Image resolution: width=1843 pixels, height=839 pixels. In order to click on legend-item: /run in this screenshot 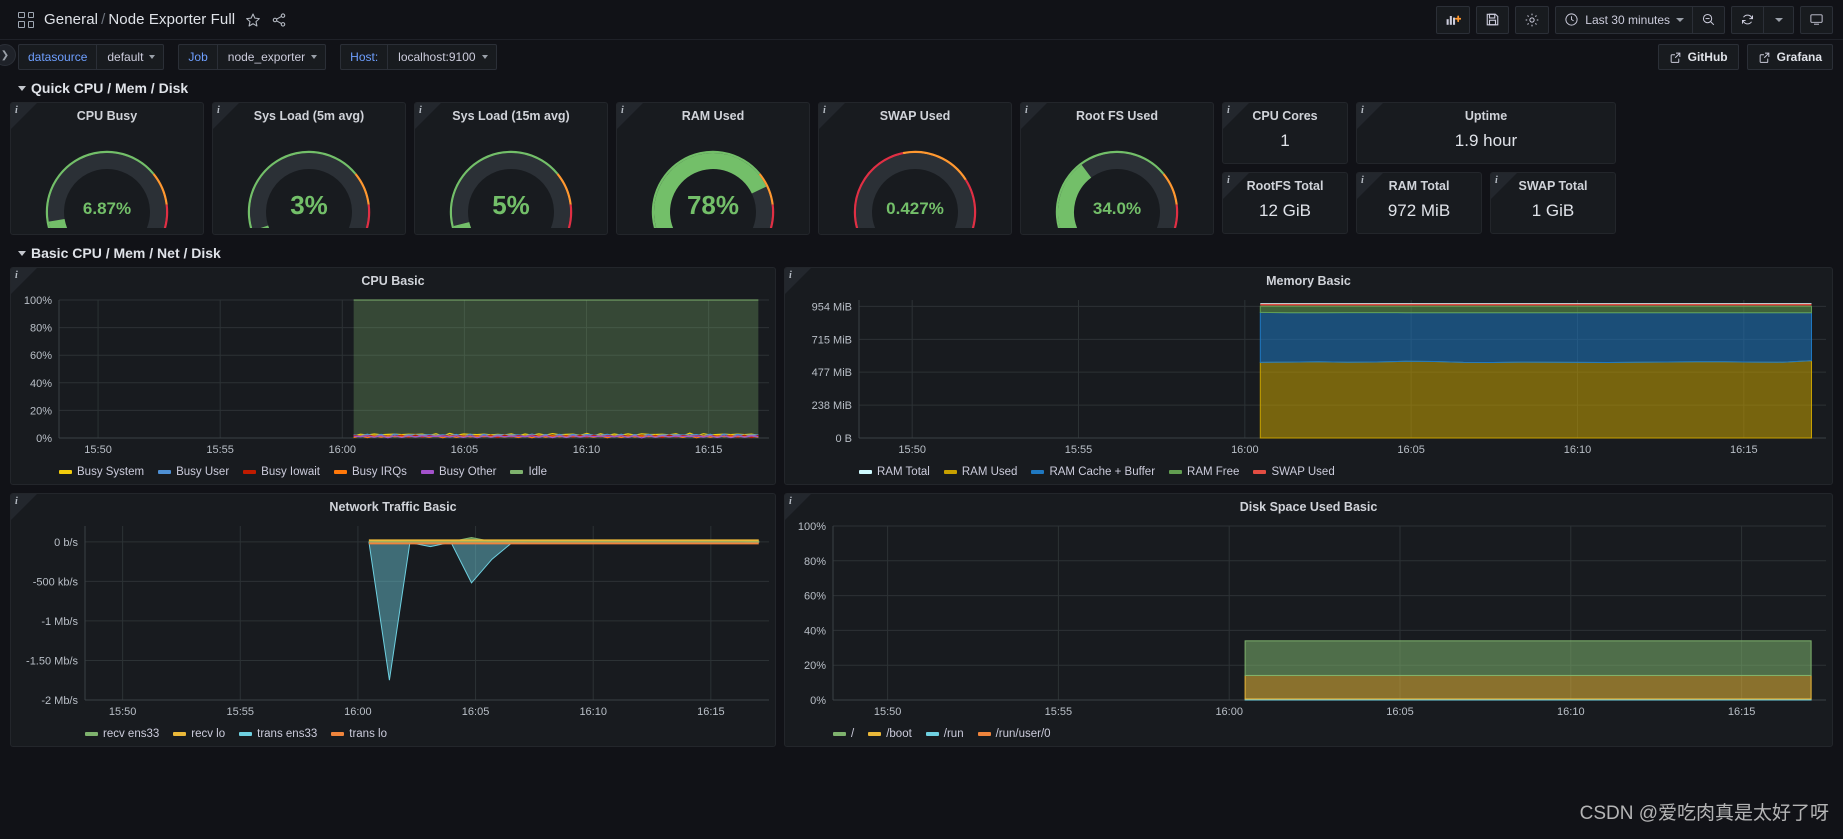, I will do `click(944, 734)`.